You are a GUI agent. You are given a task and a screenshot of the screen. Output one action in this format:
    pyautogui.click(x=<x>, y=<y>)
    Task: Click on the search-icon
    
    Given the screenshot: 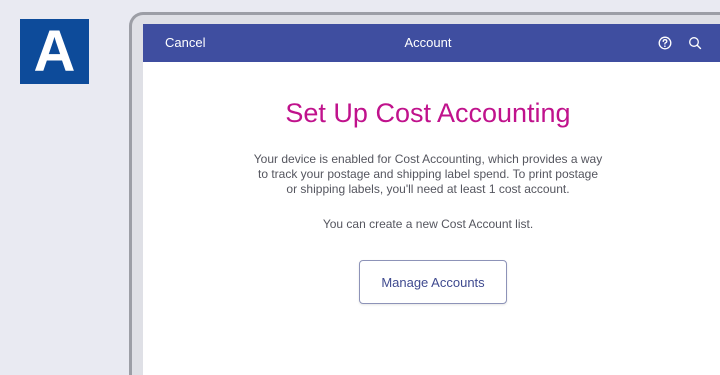 What is the action you would take?
    pyautogui.click(x=695, y=43)
    